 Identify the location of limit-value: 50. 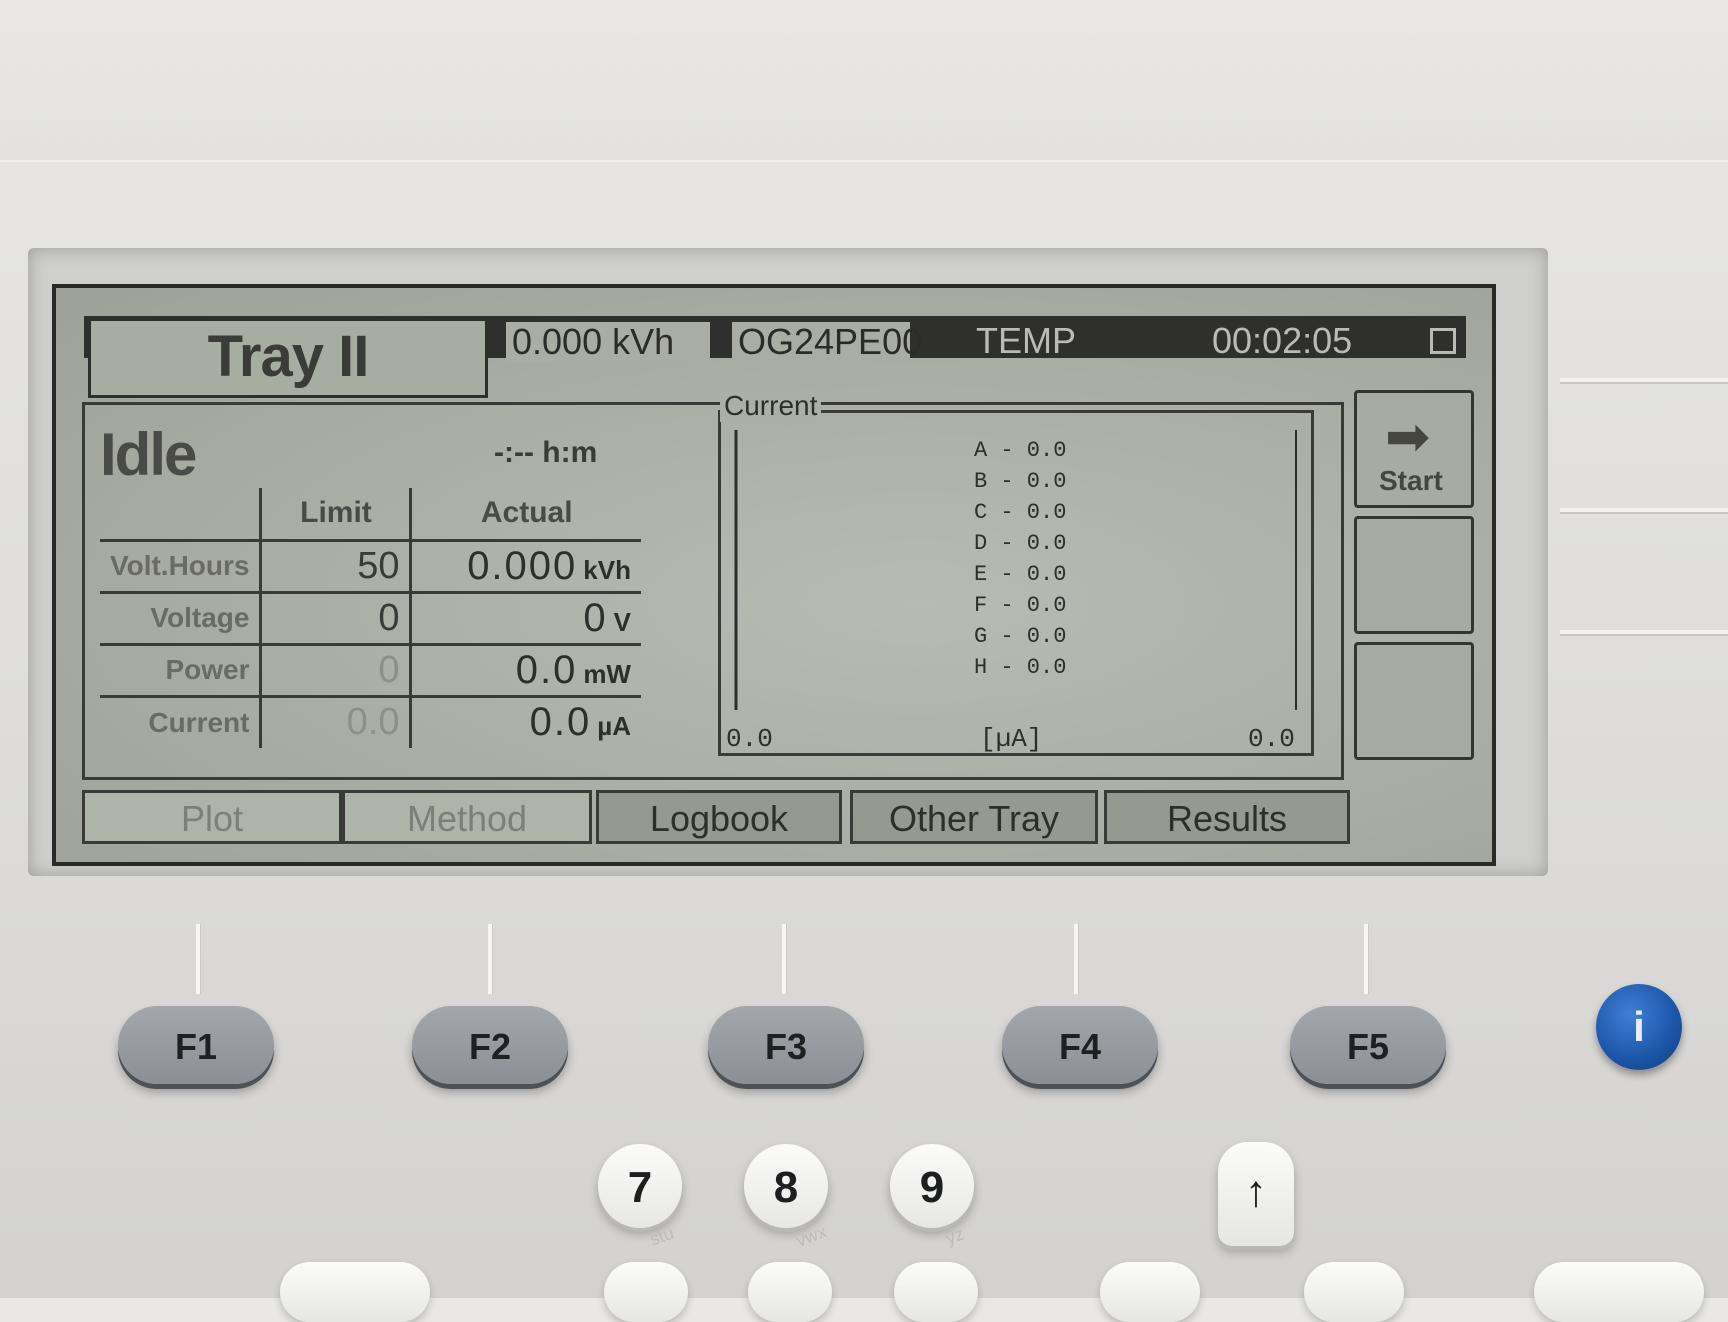
(336, 566).